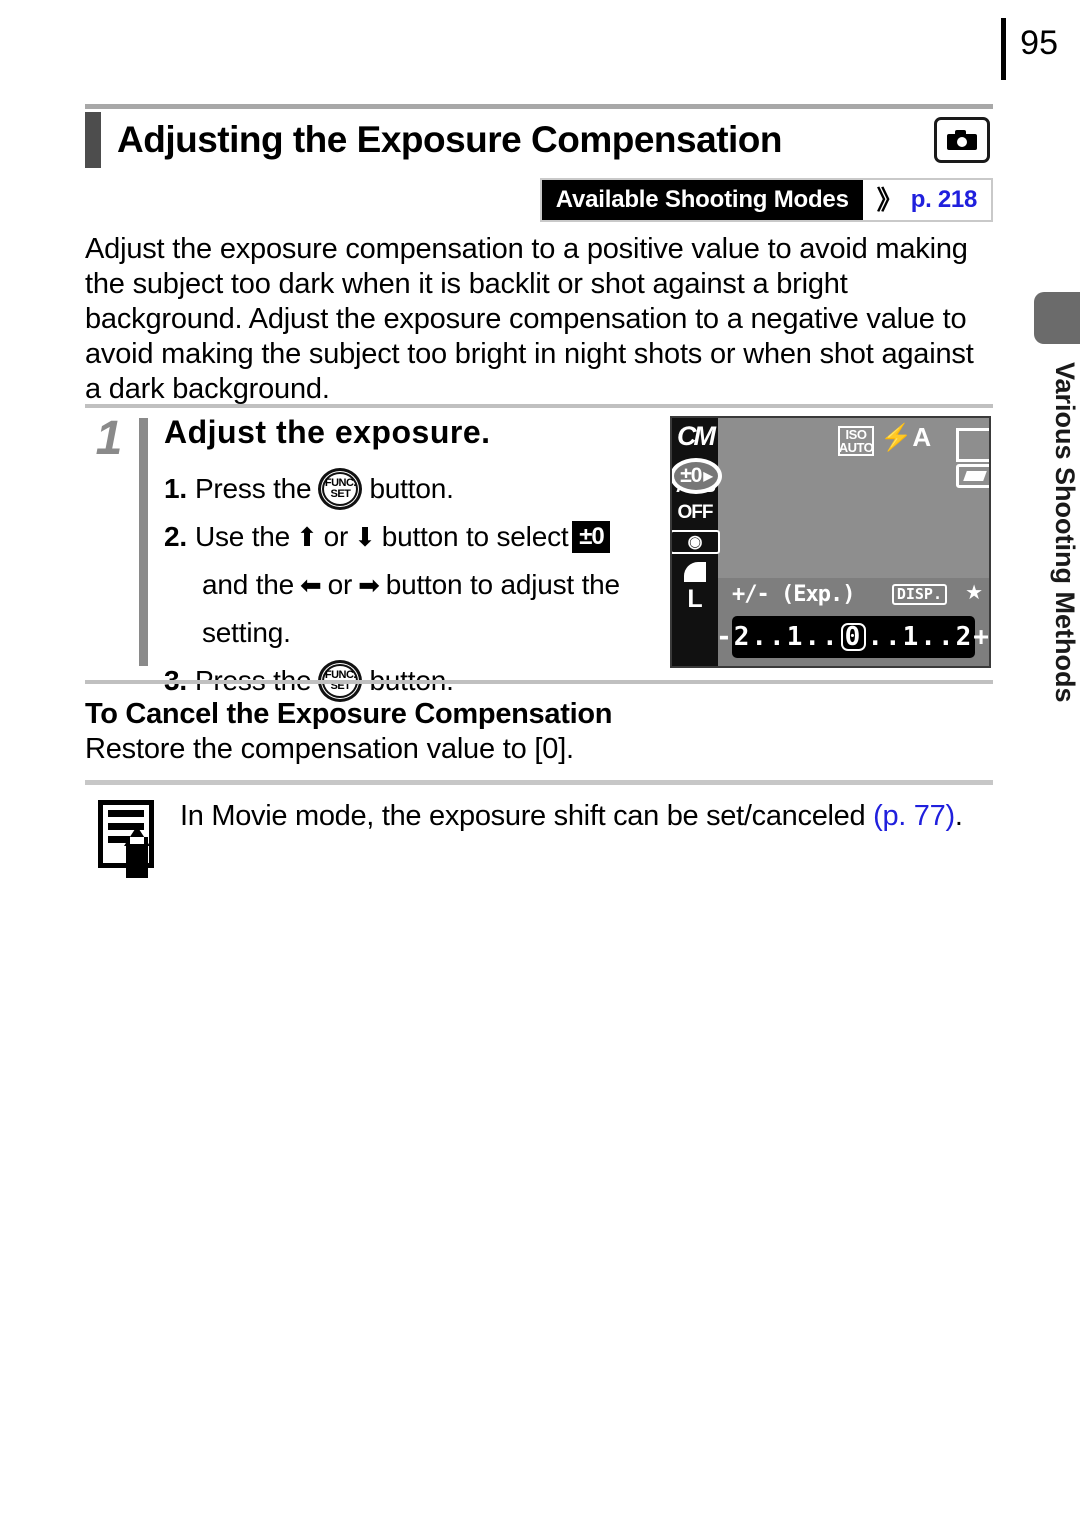 This screenshot has height=1521, width=1080. What do you see at coordinates (1004, 49) in the screenshot?
I see `page-number-rule` at bounding box center [1004, 49].